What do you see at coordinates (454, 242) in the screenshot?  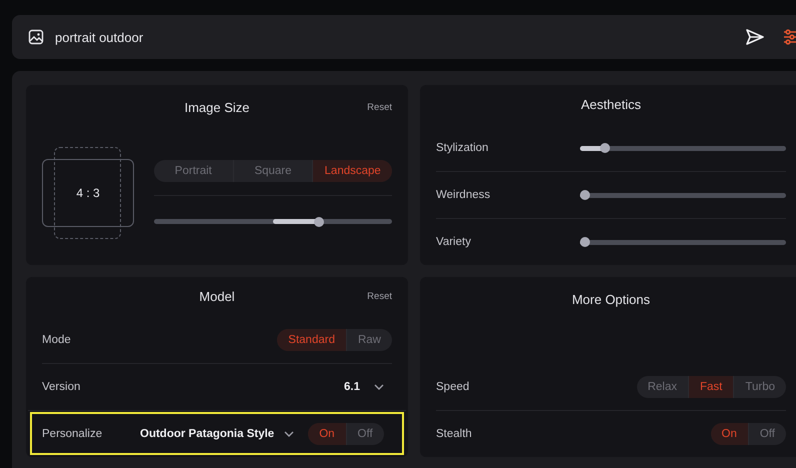 I see `row-label: Variety` at bounding box center [454, 242].